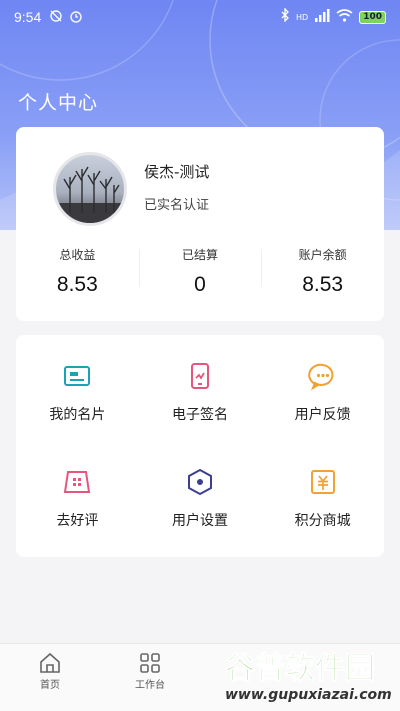 The height and width of the screenshot is (711, 400). I want to click on stat-label: 账户余额, so click(322, 255).